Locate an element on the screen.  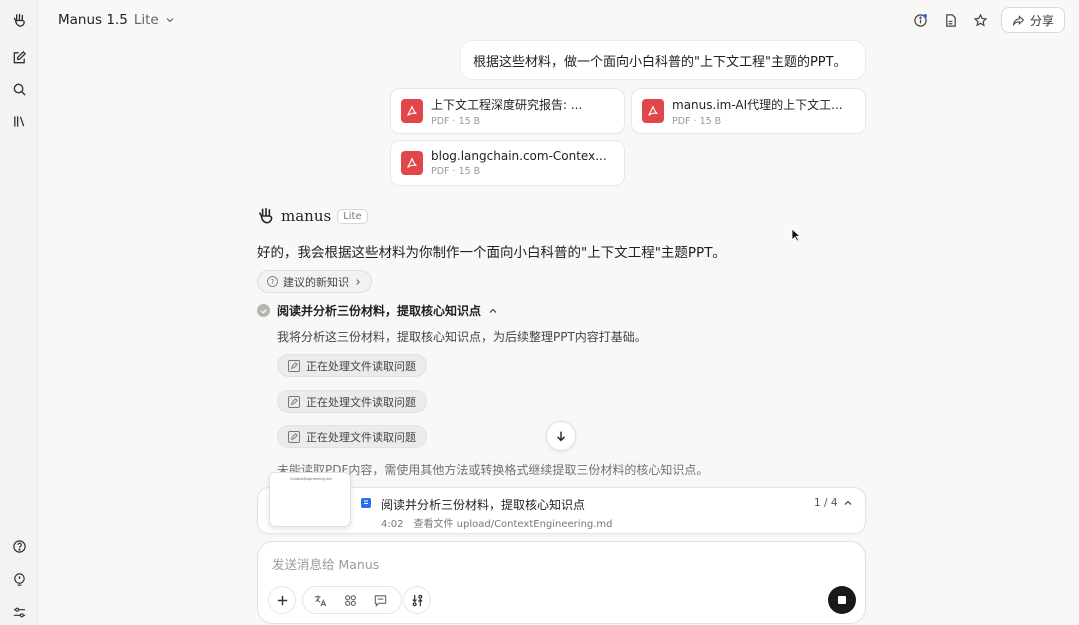
attachment-card: manus.im-AI代理的上下文工... PDF · 15 B is located at coordinates (748, 111).